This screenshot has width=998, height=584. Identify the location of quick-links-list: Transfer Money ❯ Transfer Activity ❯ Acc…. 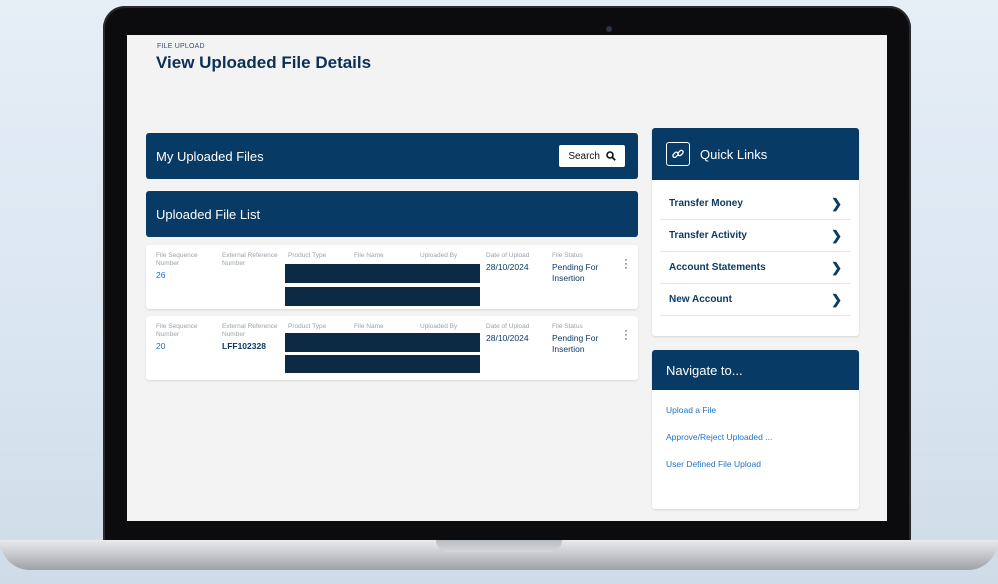
(755, 248).